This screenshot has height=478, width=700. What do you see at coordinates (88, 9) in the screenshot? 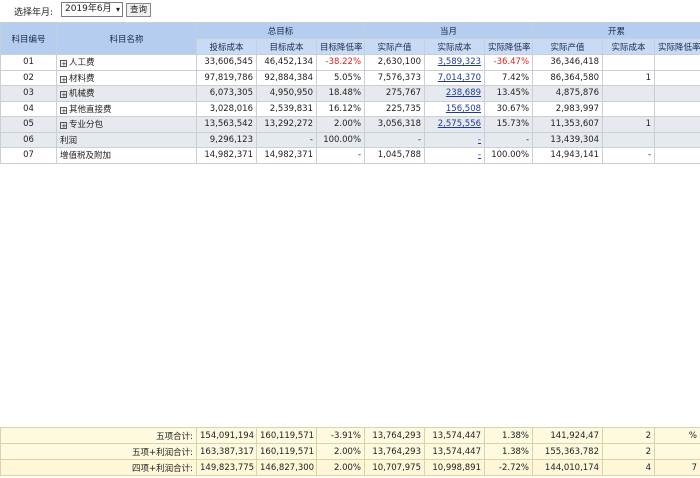
I see `period-value: 2019年6月` at bounding box center [88, 9].